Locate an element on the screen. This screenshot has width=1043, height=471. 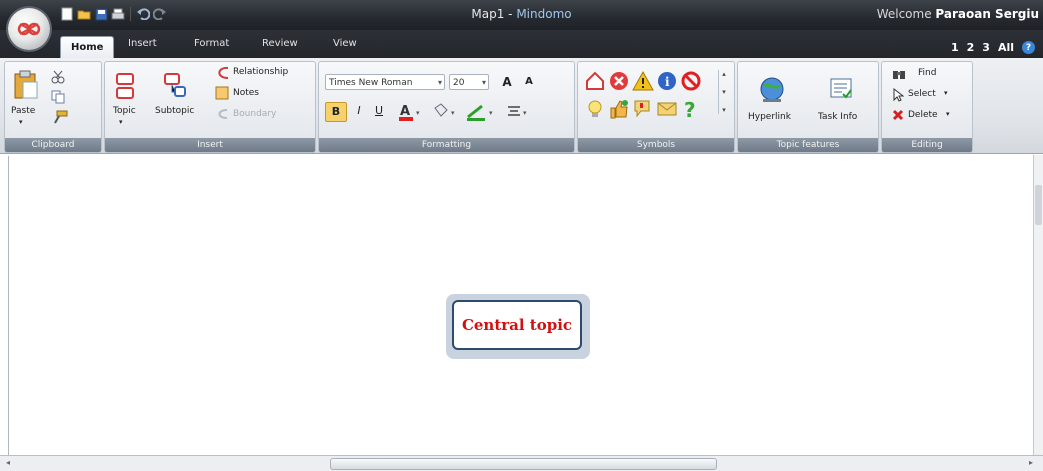
hyperlink-button: Hyperlink is located at coordinates (769, 117).